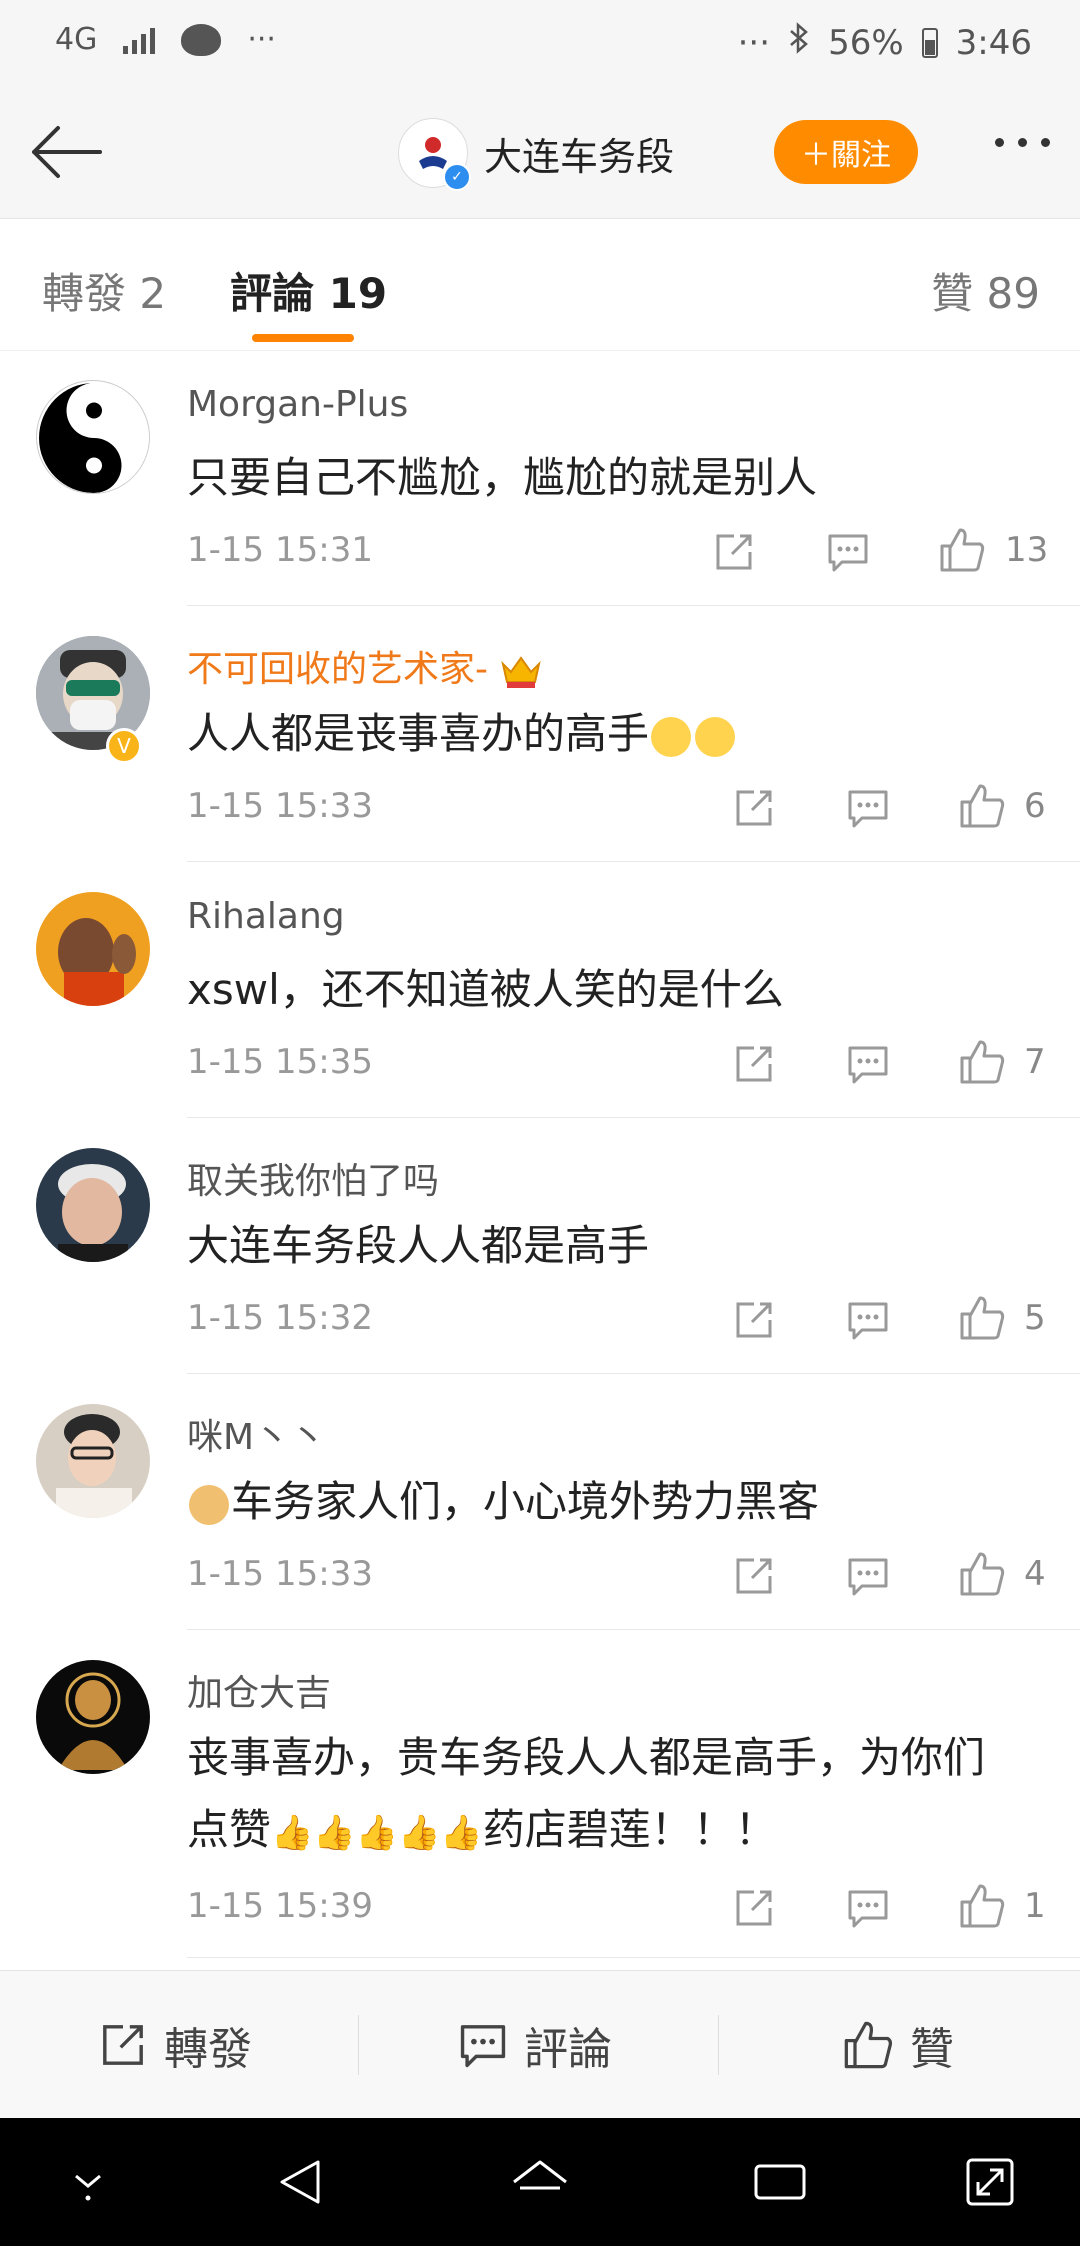 Image resolution: width=1080 pixels, height=2246 pixels. Describe the element at coordinates (280, 1906) in the screenshot. I see `comment-time: 1-15 15:39` at that location.